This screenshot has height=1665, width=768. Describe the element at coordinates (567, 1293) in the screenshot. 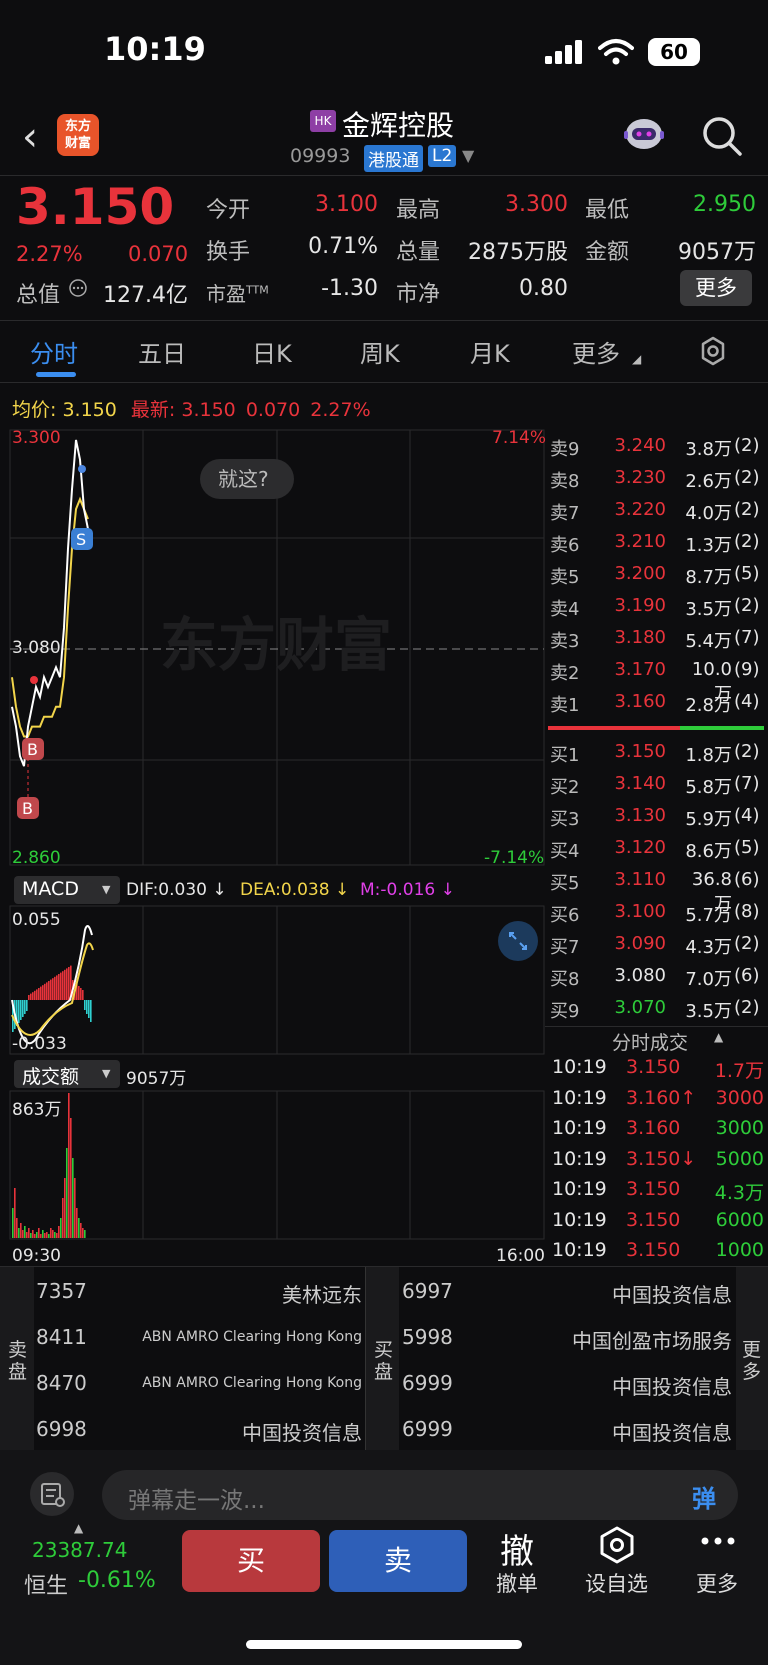

I see `buy-broker-row: 6997 中国投资信息` at that location.